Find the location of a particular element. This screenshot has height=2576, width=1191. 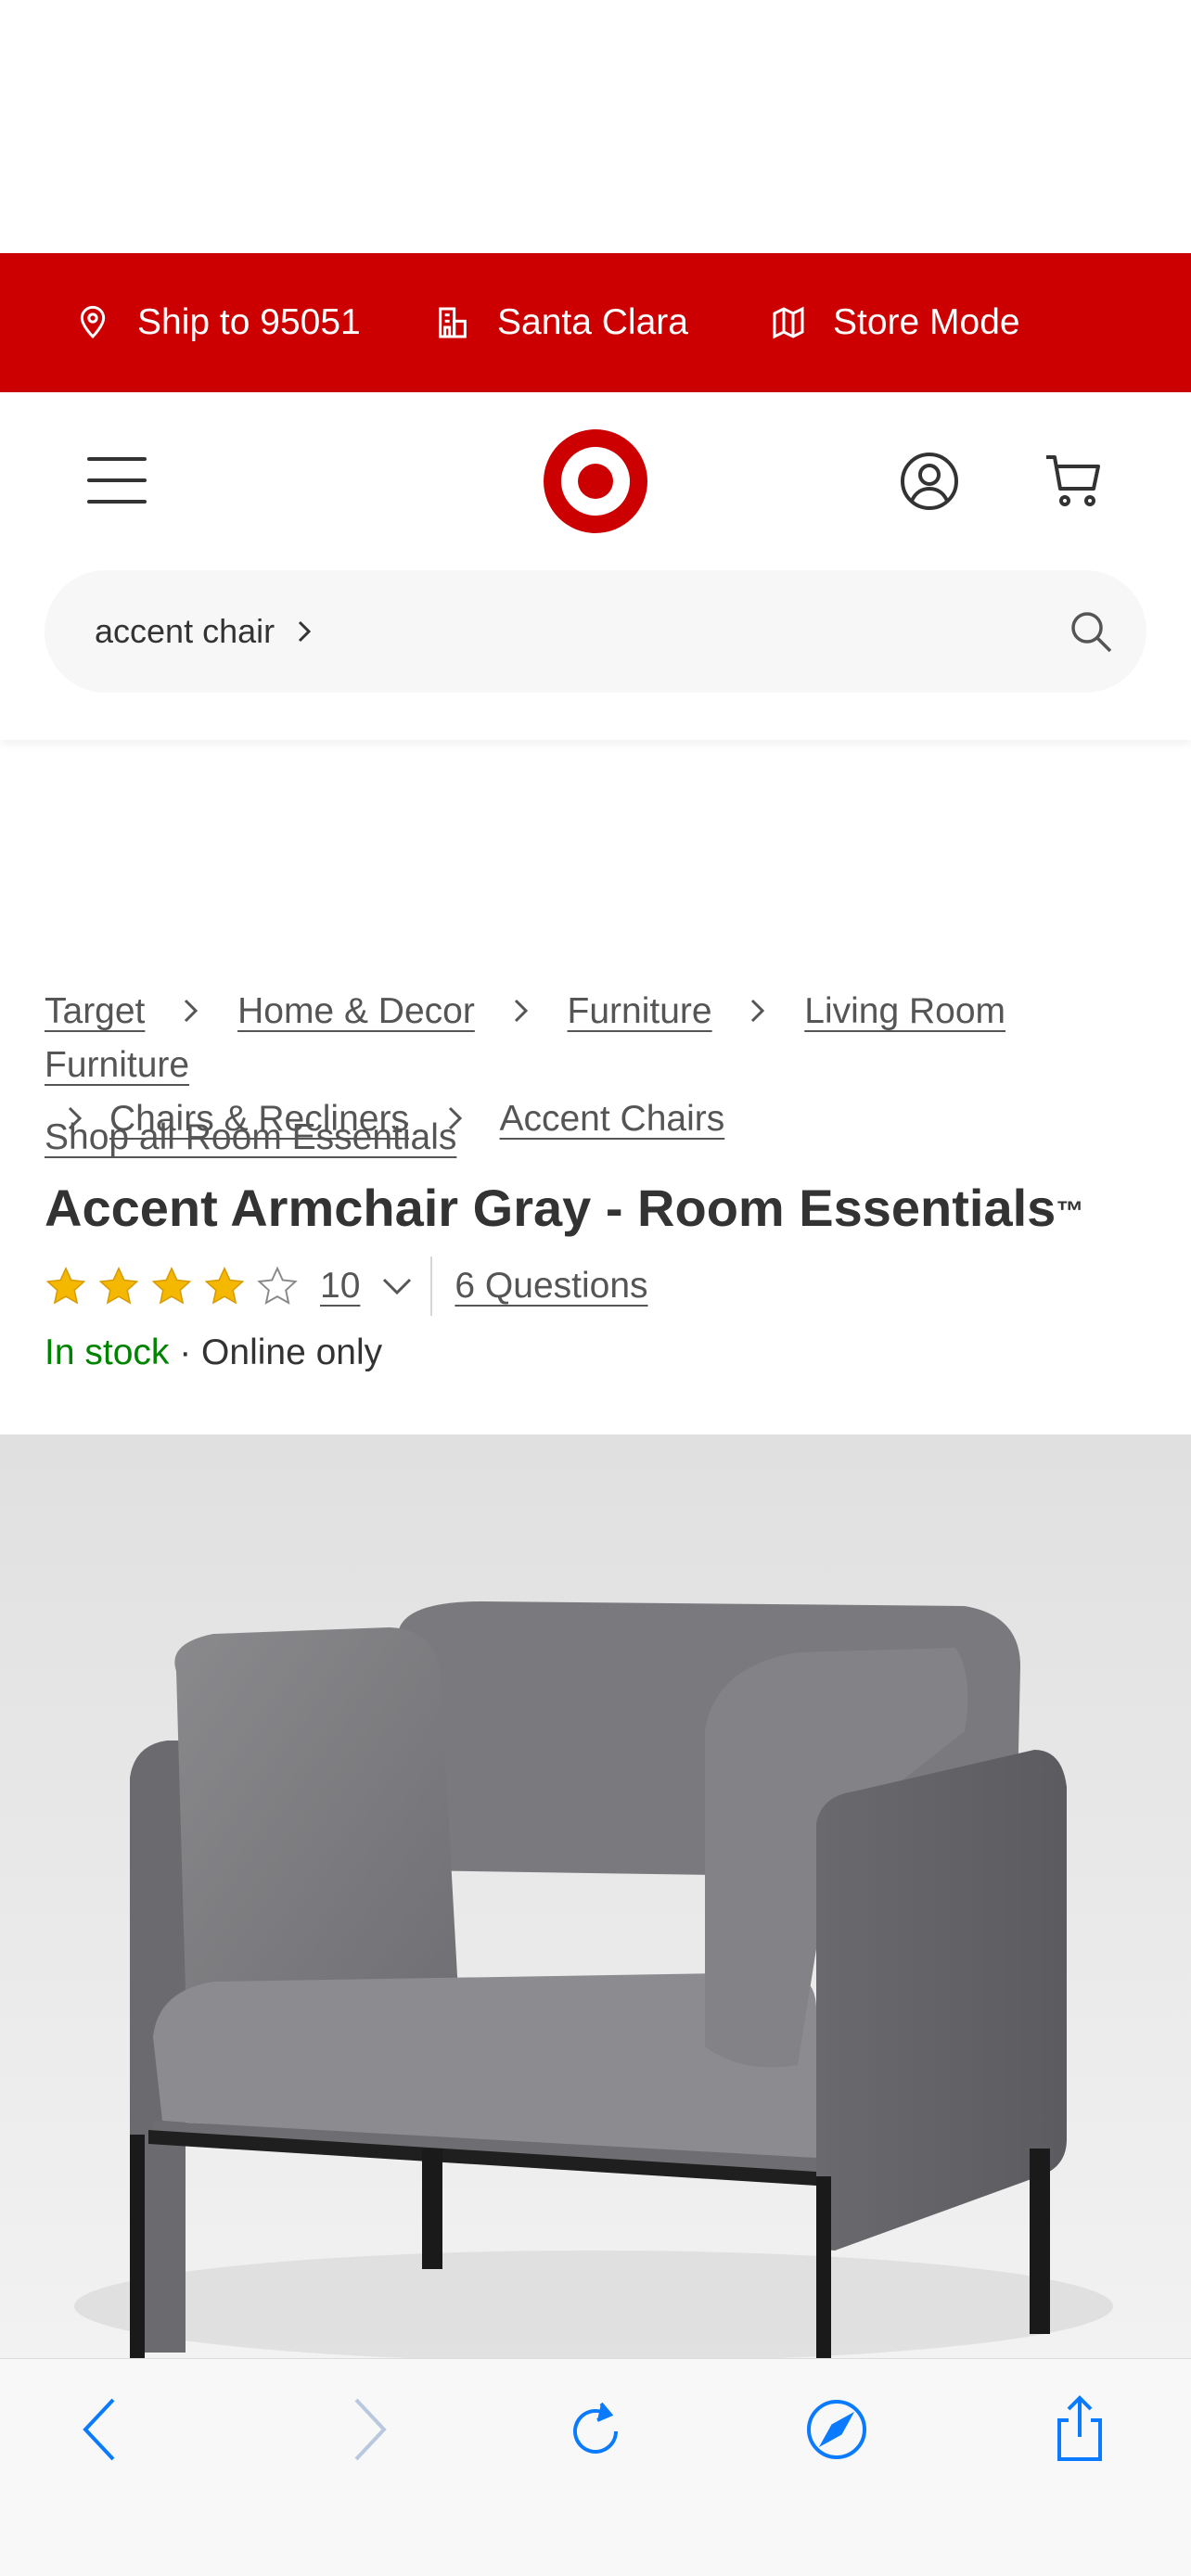

ship-to-button: Ship to 95051 is located at coordinates (217, 323).